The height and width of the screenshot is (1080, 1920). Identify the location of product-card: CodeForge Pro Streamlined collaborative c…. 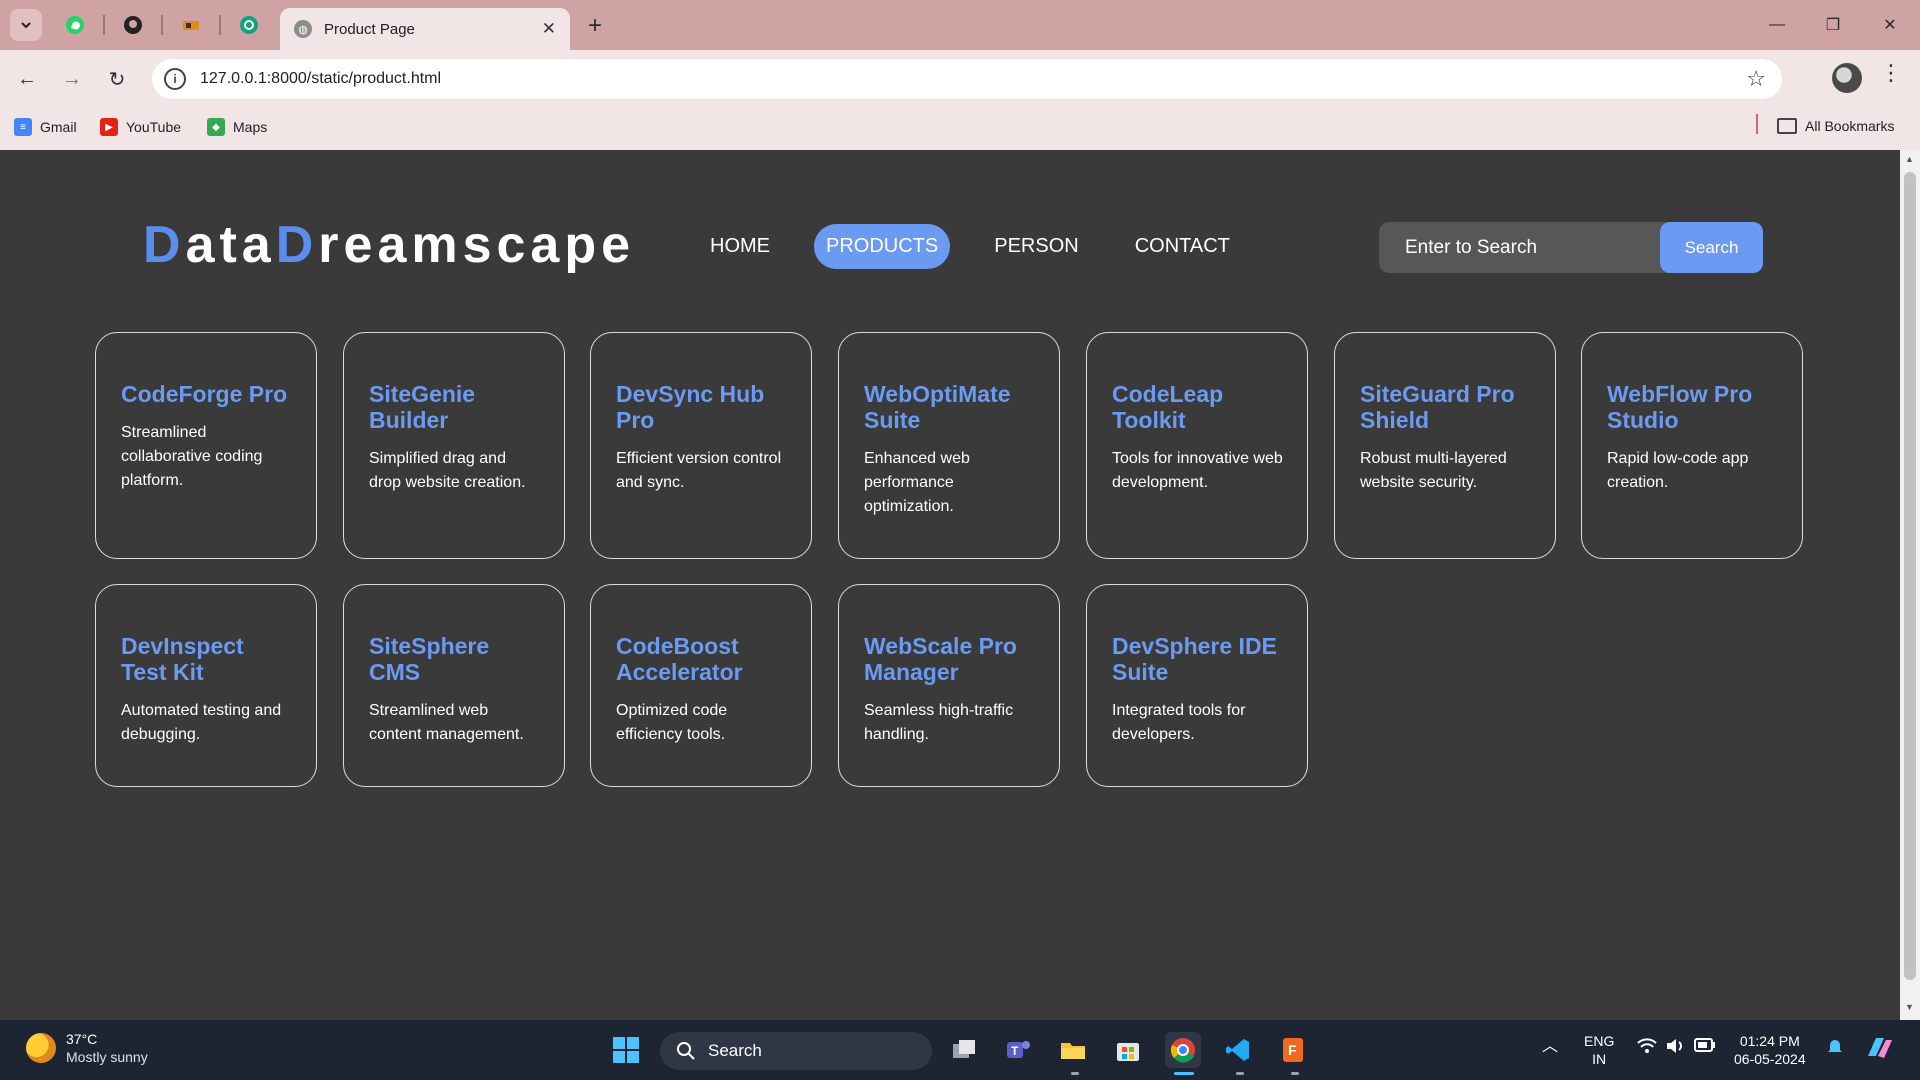
(206, 445).